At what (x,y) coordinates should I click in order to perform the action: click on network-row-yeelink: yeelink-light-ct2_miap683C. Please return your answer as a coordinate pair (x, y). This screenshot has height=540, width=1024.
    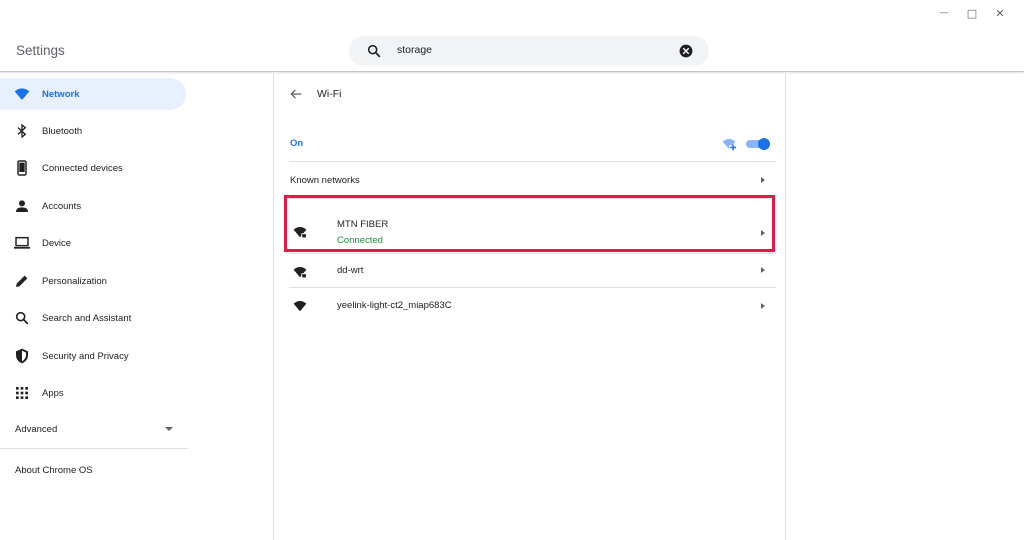
    Looking at the image, I should click on (532, 305).